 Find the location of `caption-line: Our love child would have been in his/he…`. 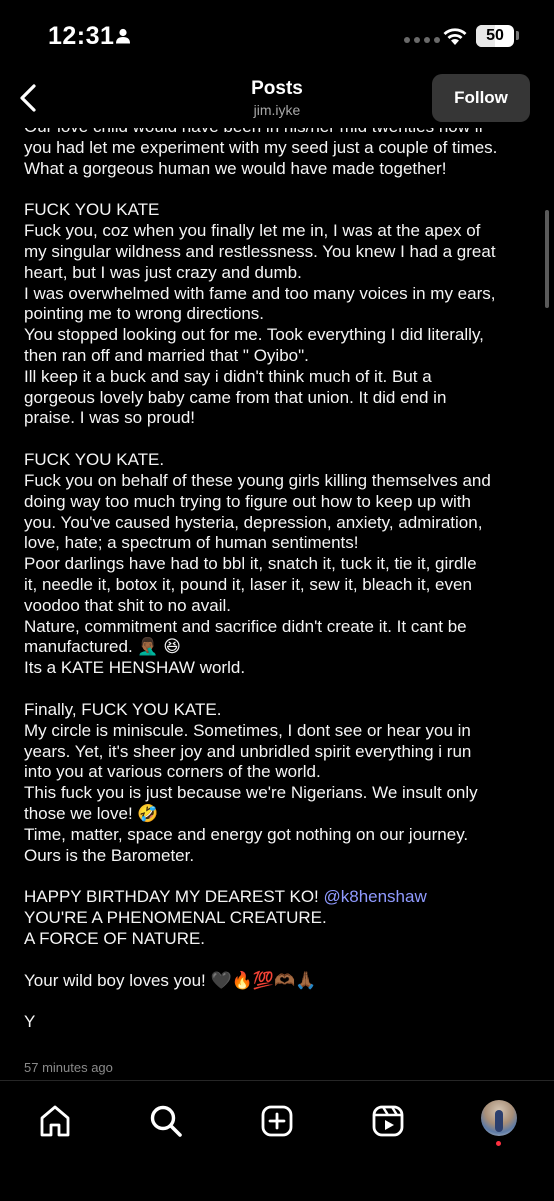

caption-line: Our love child would have been in his/he… is located at coordinates (280, 133).